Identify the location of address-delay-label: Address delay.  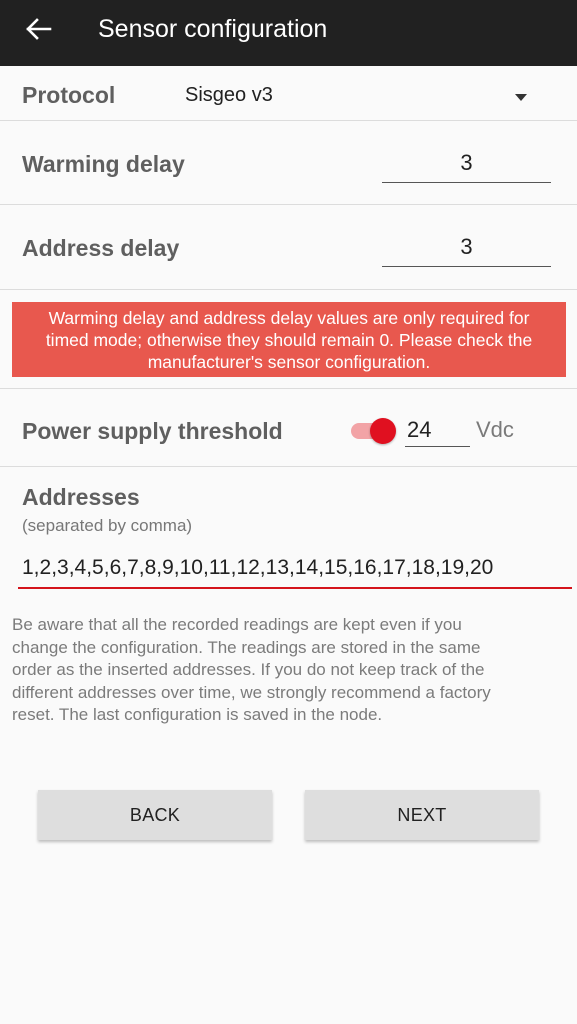
(101, 248).